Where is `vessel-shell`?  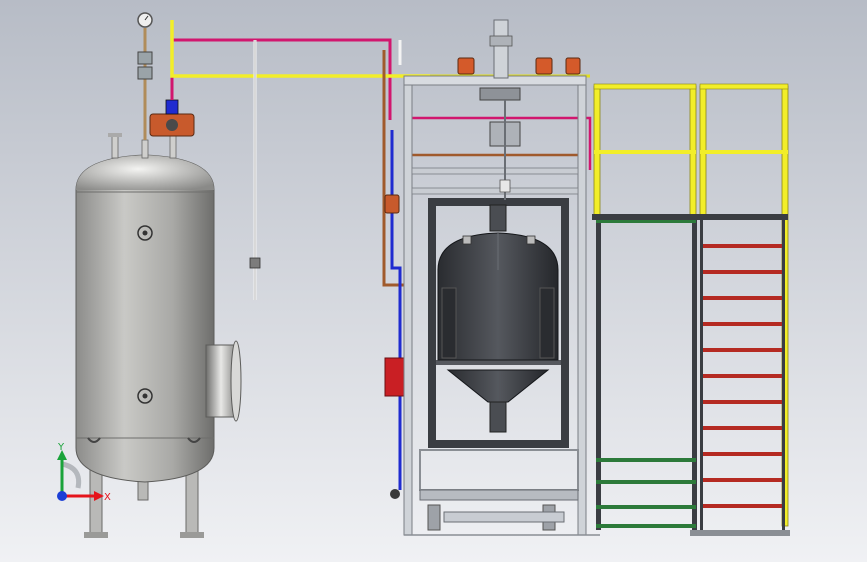 vessel-shell is located at coordinates (145, 318).